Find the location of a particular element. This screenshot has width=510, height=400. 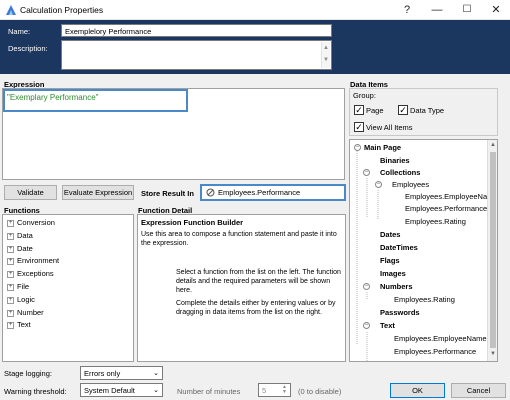

group-label: Group: is located at coordinates (364, 95).